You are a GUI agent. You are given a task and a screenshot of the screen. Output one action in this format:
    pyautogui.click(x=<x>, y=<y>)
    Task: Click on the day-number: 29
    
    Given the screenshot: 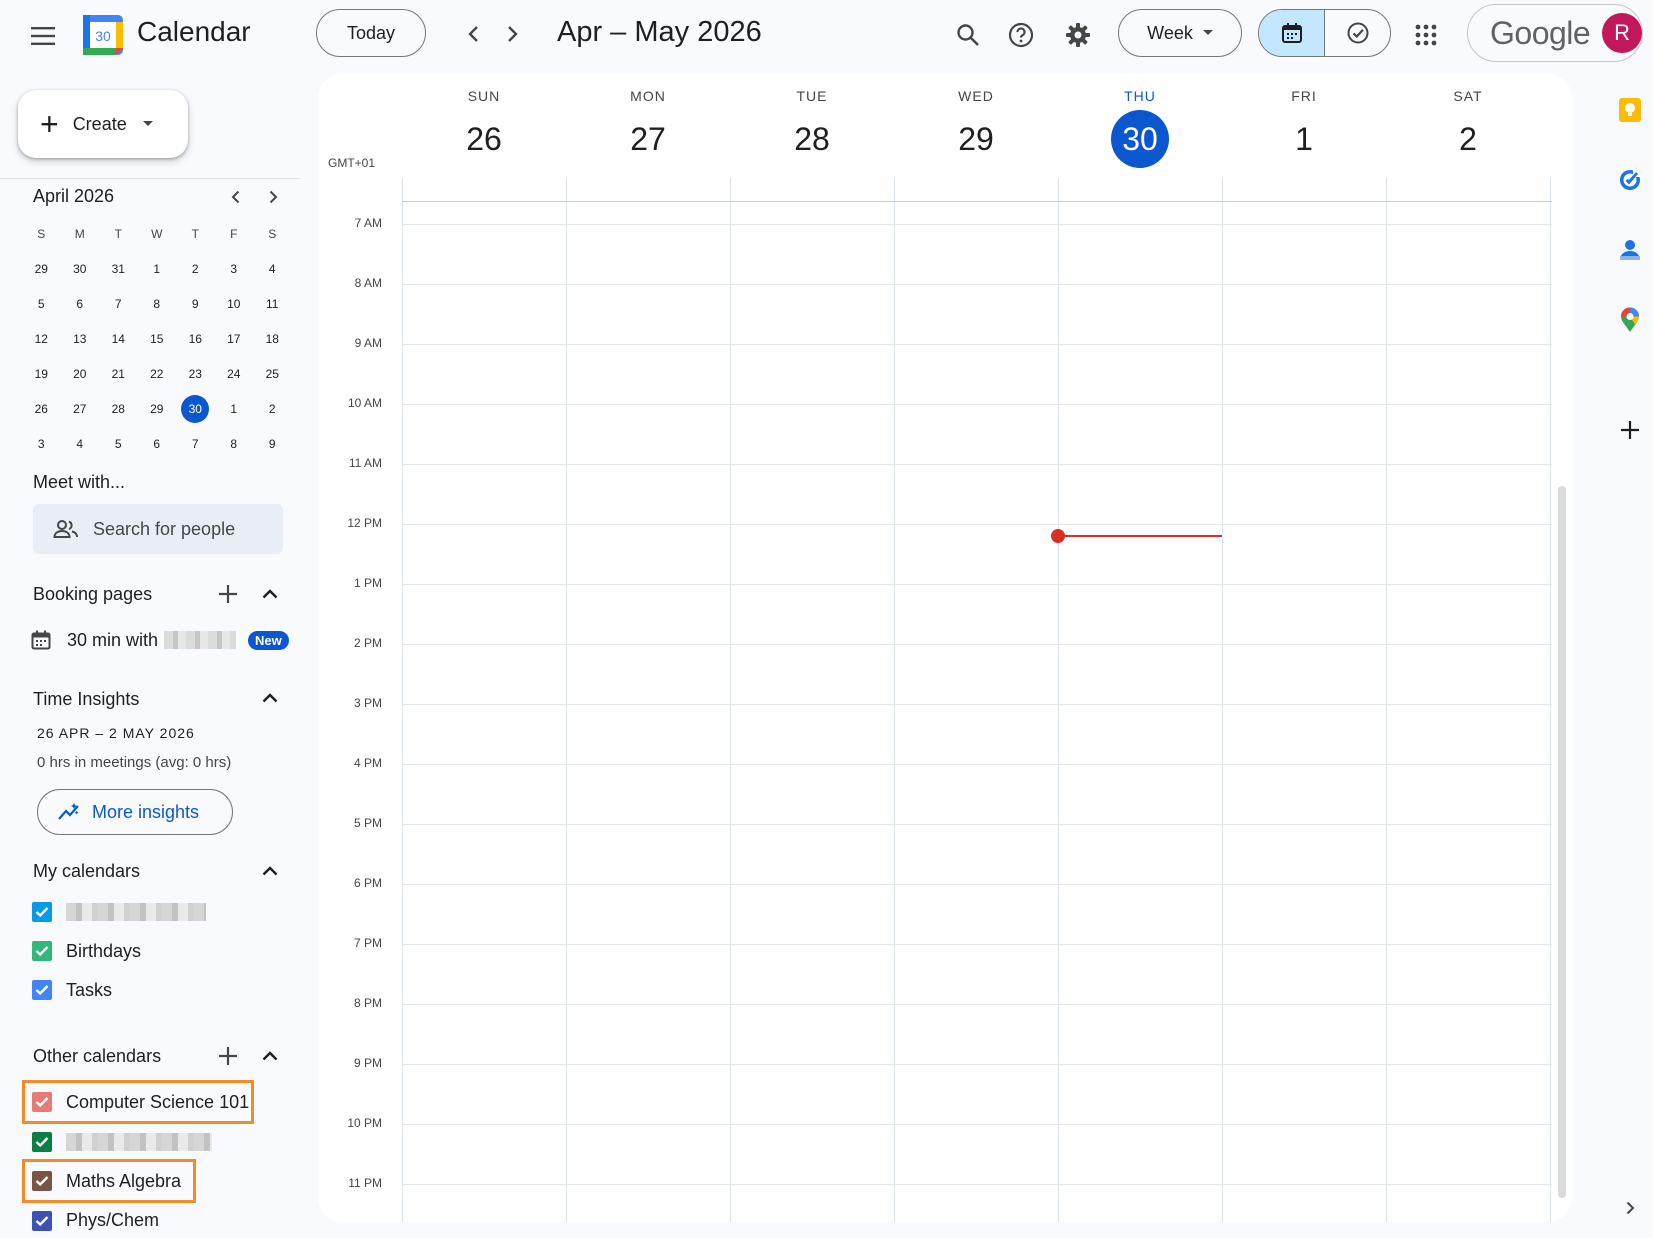 What is the action you would take?
    pyautogui.click(x=976, y=139)
    